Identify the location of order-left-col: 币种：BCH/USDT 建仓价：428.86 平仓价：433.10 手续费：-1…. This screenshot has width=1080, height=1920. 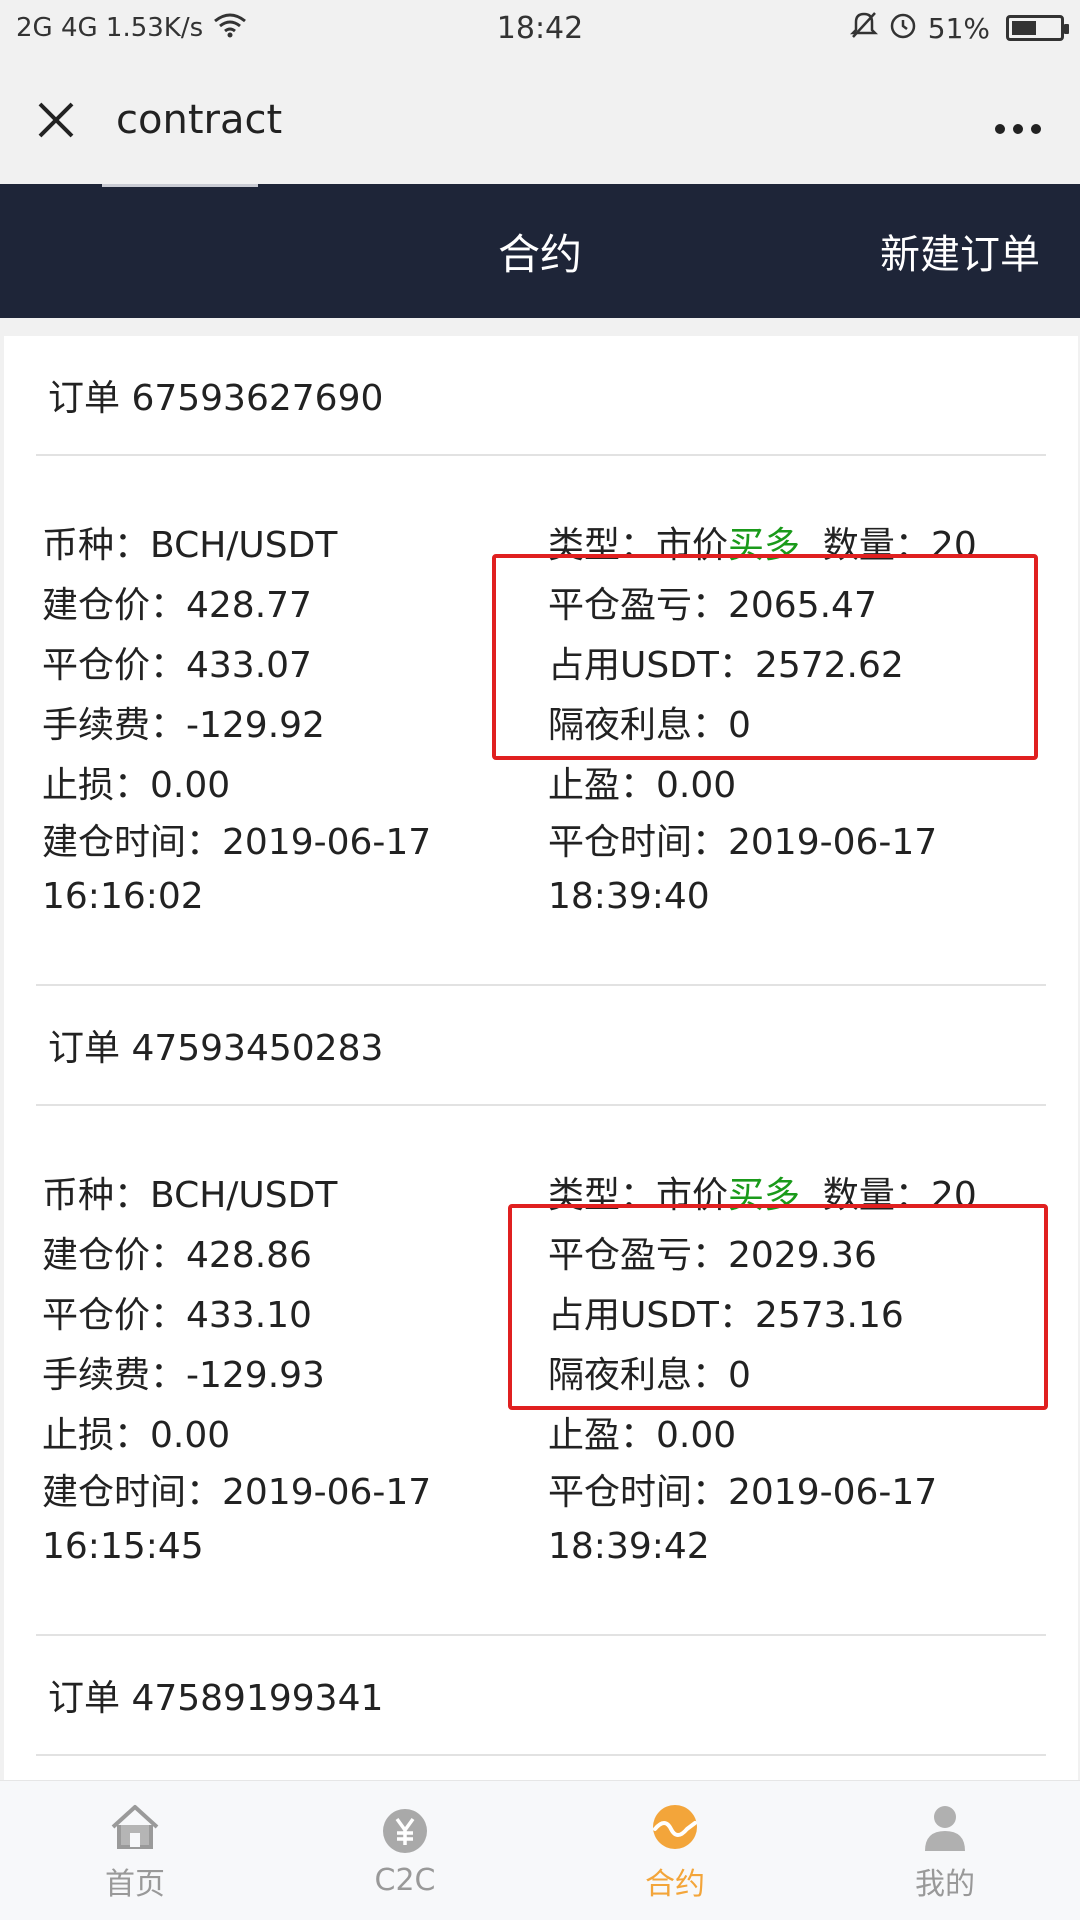
(293, 1370).